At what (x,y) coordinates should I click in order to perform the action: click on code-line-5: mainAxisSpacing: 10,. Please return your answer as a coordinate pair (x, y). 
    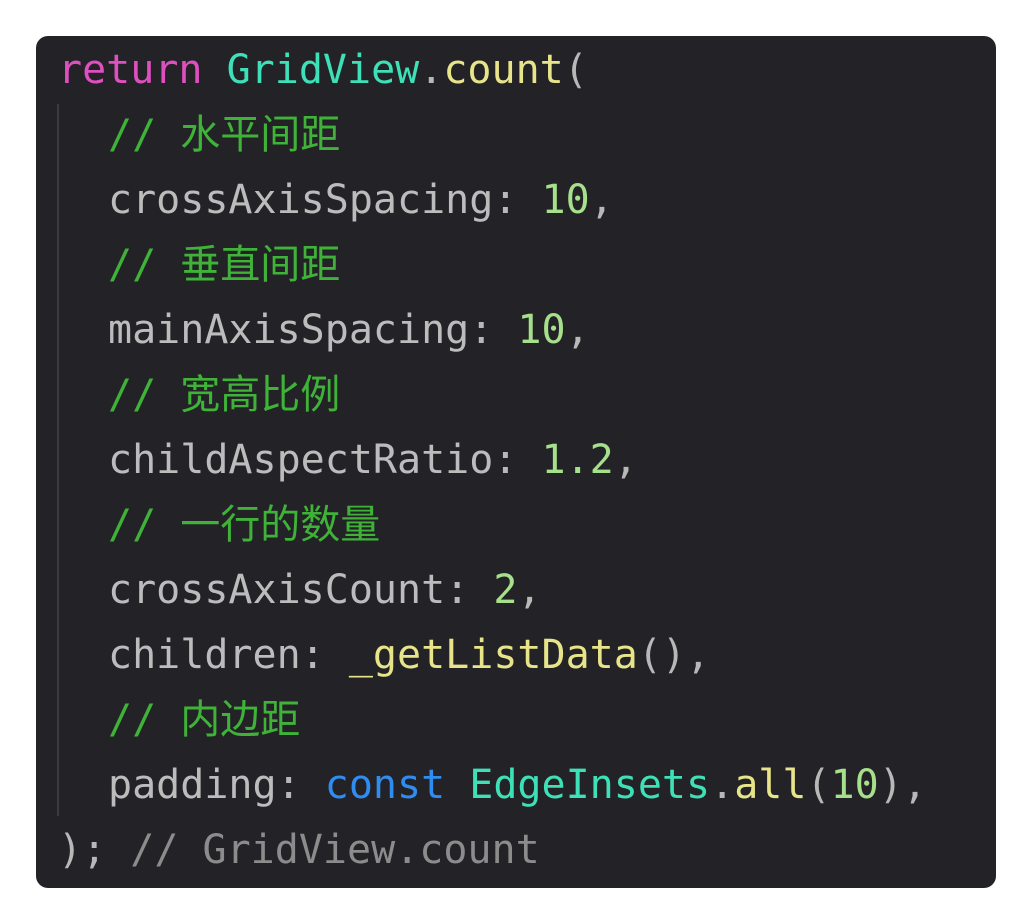
    Looking at the image, I should click on (324, 330).